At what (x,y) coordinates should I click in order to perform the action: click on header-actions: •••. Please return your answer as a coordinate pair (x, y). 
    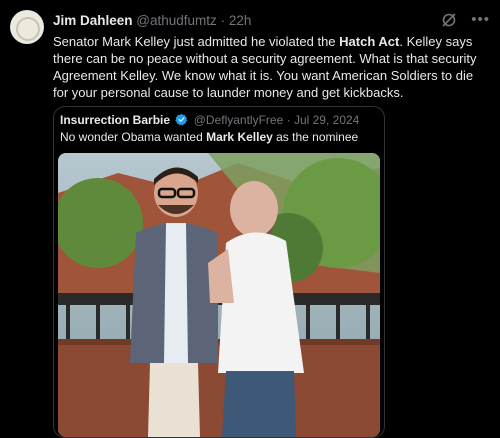
    Looking at the image, I should click on (465, 20).